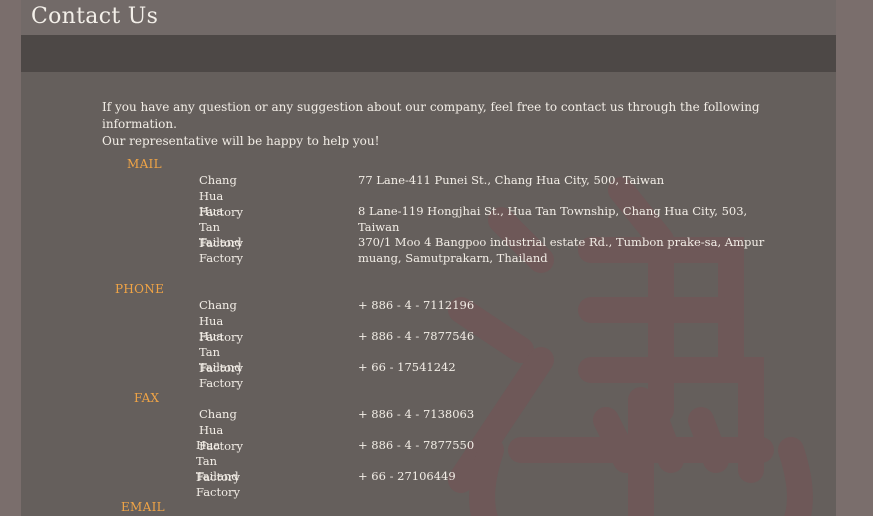 The height and width of the screenshot is (516, 873). Describe the element at coordinates (416, 305) in the screenshot. I see `phone-value: + 886 - 4 - 7112196` at that location.